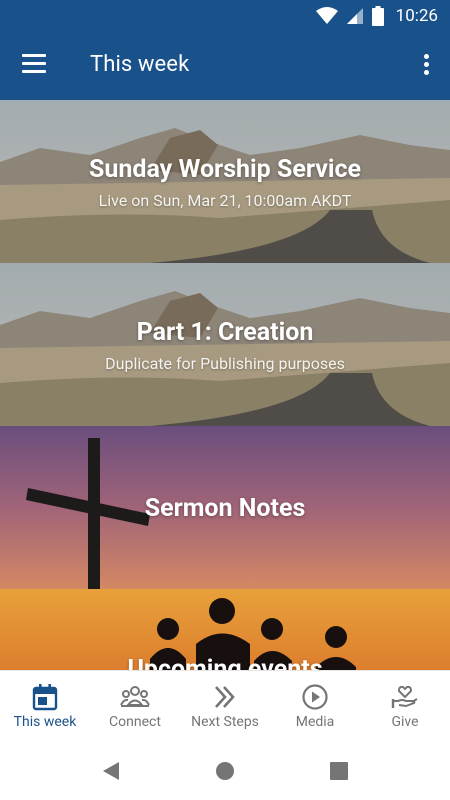 The image size is (450, 800). I want to click on cellular-signal-icon, so click(354, 16).